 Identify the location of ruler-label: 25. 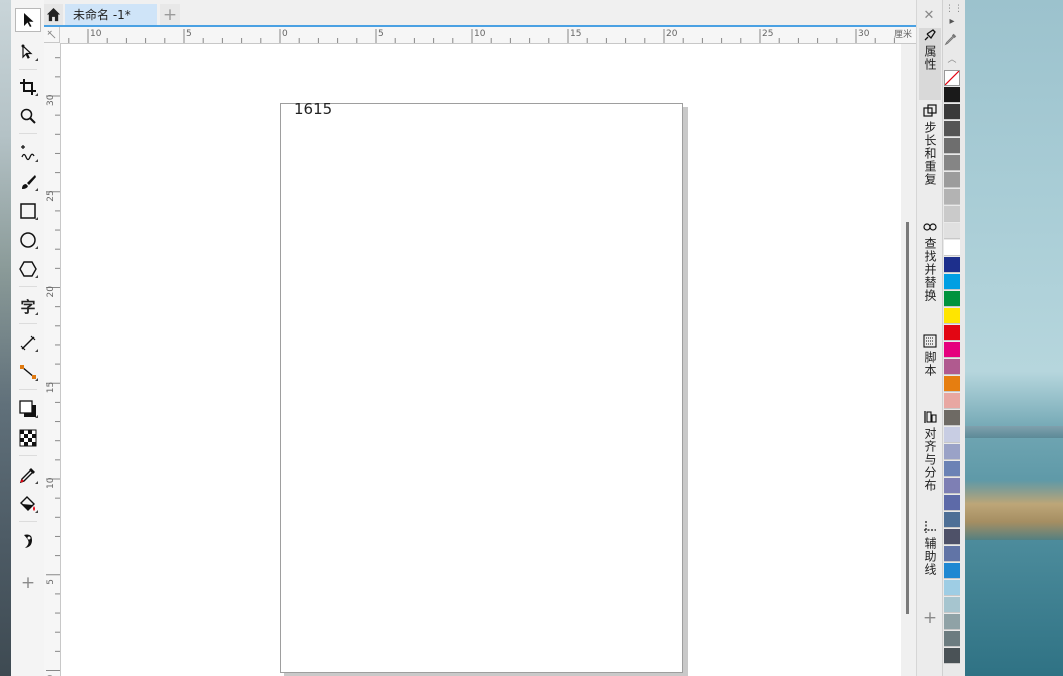
(767, 34).